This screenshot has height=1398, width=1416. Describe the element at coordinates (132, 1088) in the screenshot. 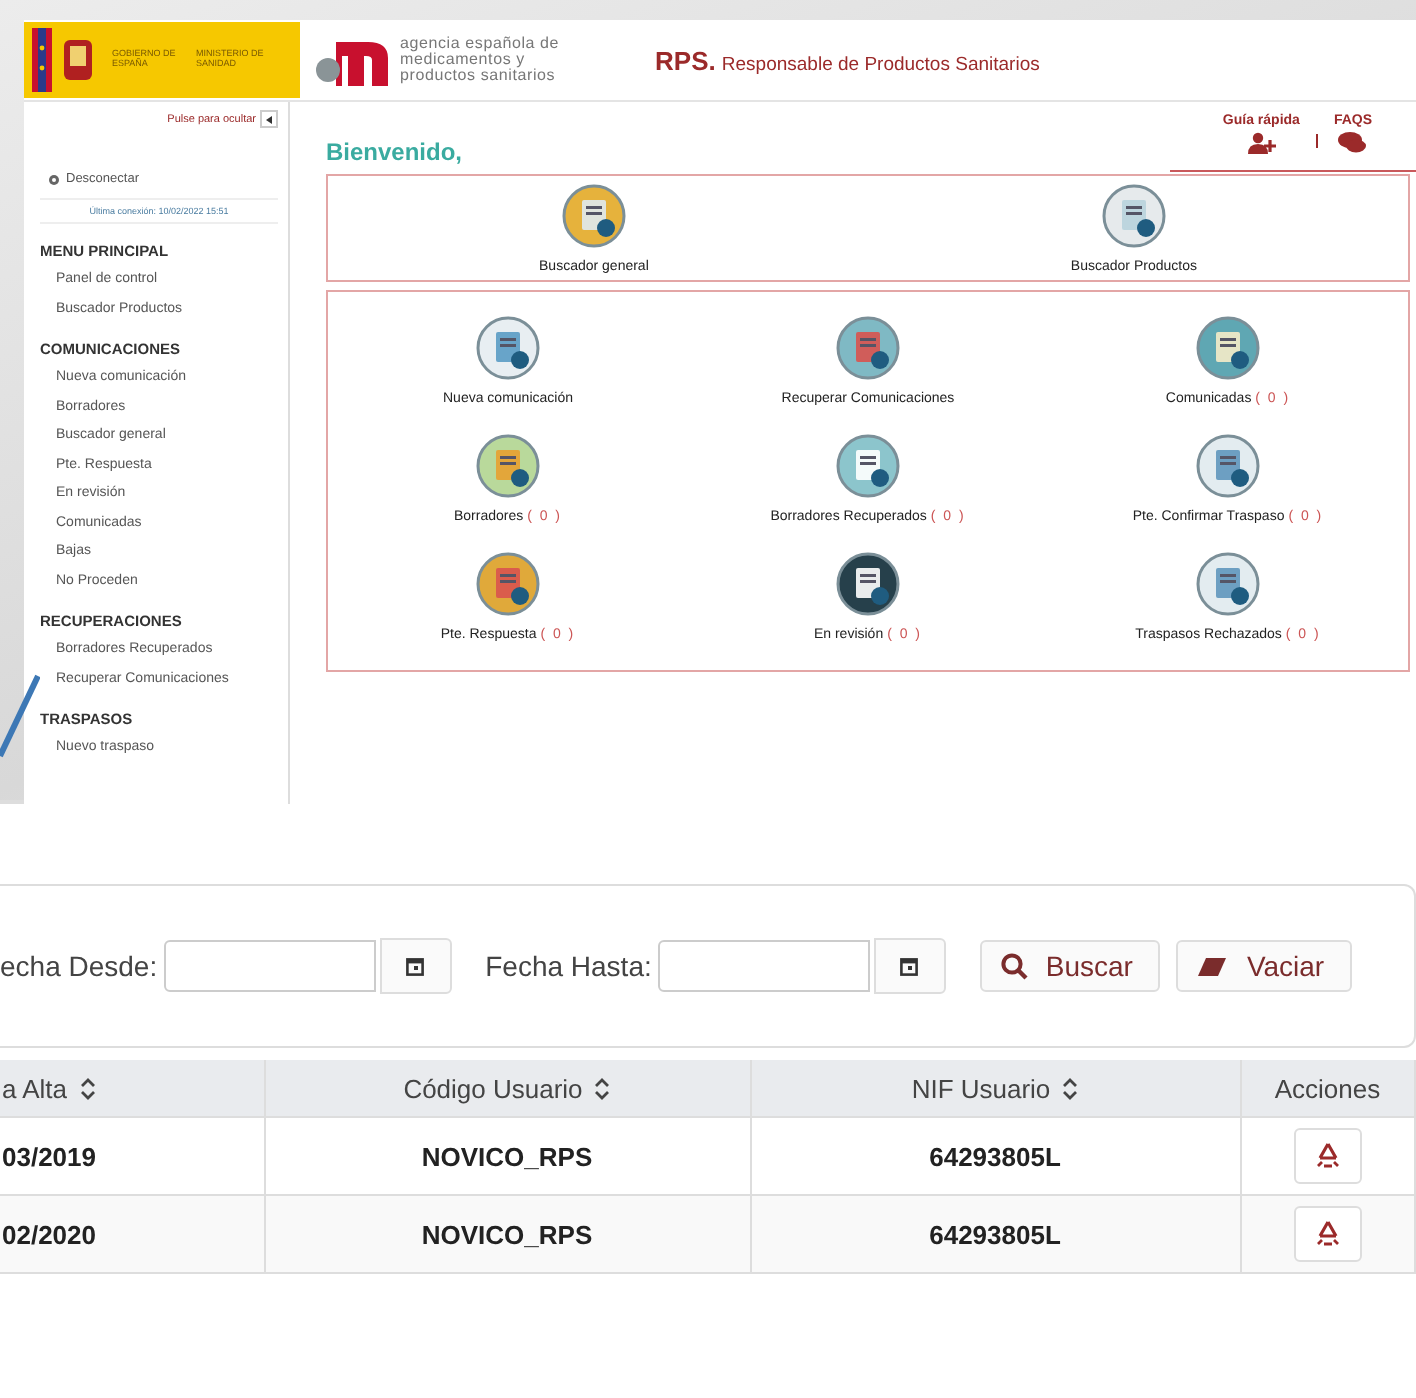

I see `column-header: a Alta` at that location.